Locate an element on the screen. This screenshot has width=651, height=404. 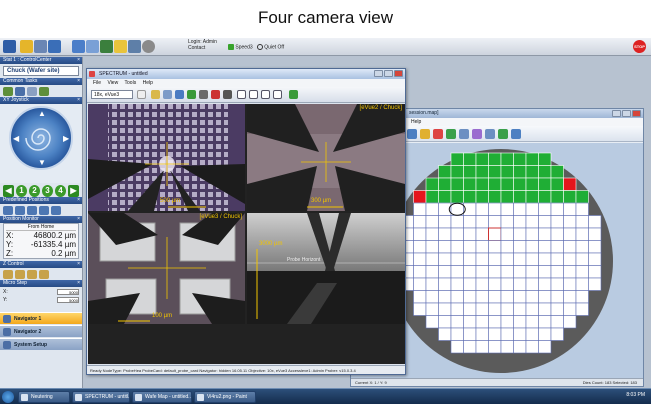
layout-triple-icon is located at coordinates (265, 94).